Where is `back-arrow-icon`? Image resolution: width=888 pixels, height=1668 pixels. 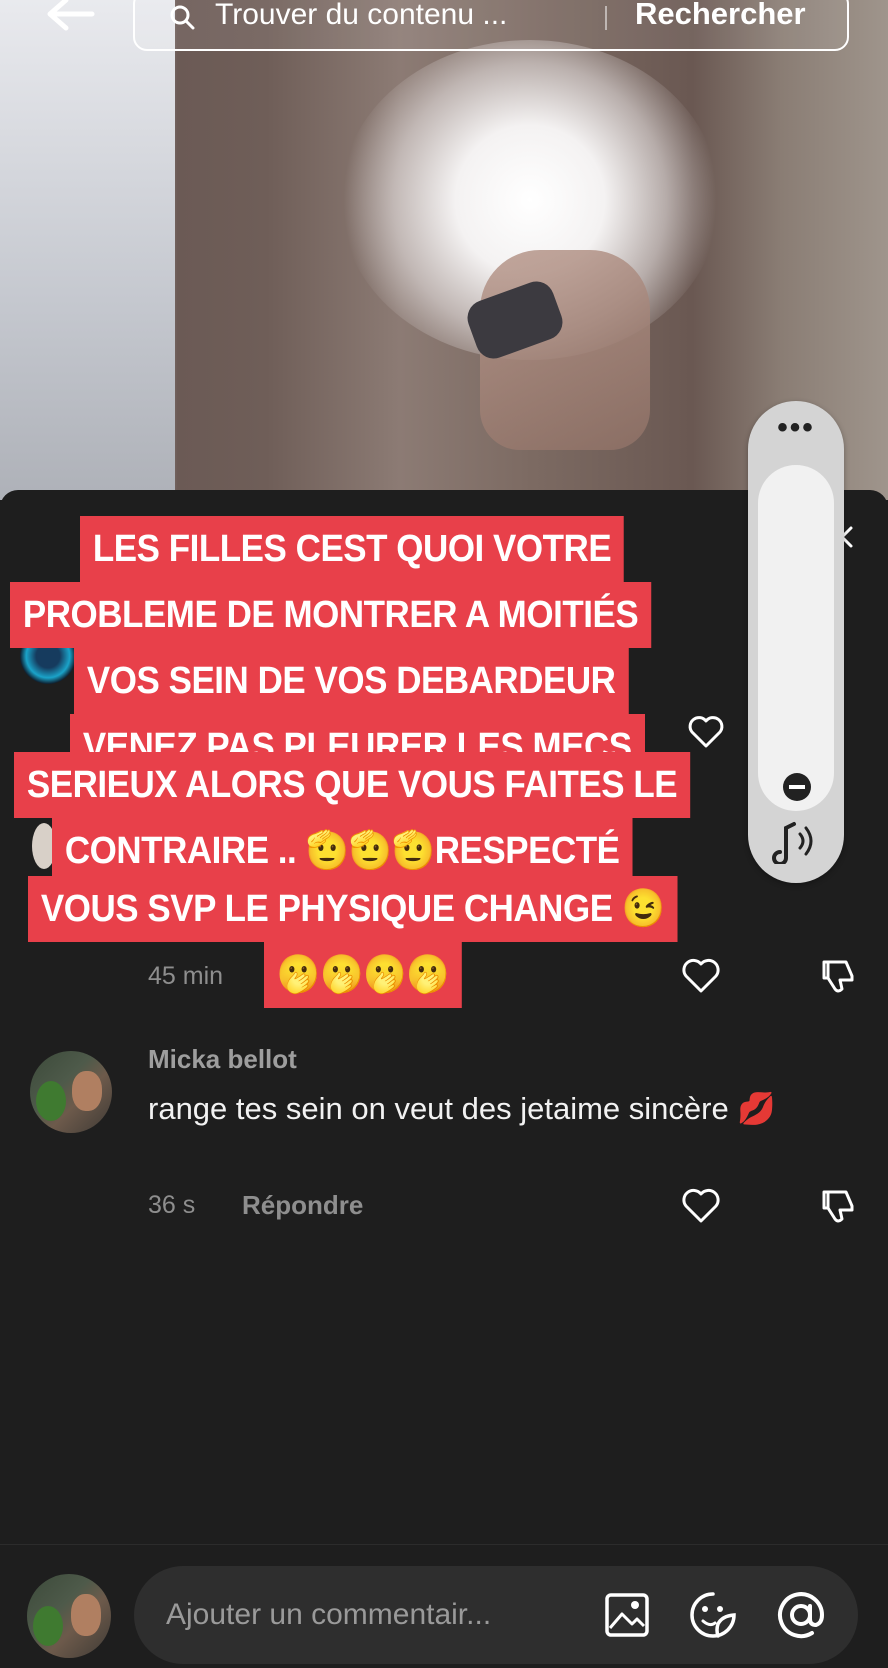 back-arrow-icon is located at coordinates (71, 15).